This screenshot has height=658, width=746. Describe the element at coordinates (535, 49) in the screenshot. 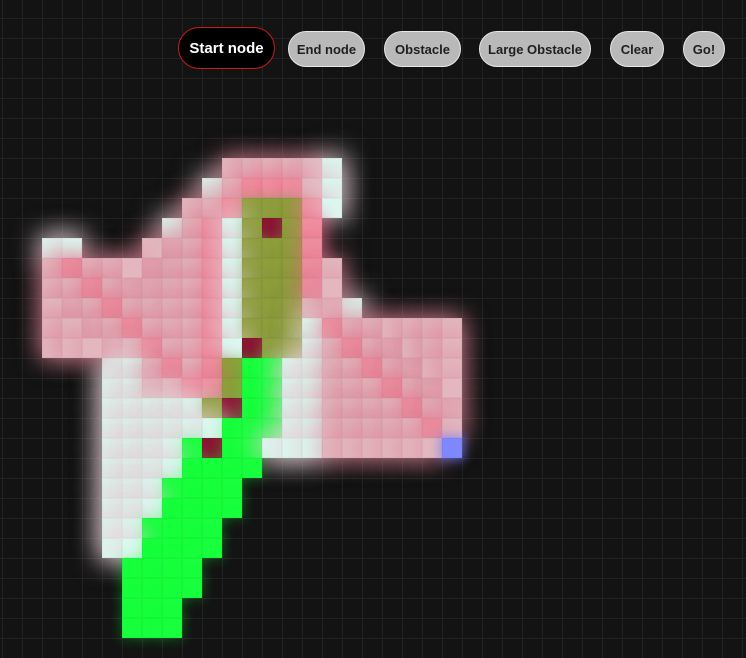

I see `large-obstacle-button: Large Obstacle` at that location.